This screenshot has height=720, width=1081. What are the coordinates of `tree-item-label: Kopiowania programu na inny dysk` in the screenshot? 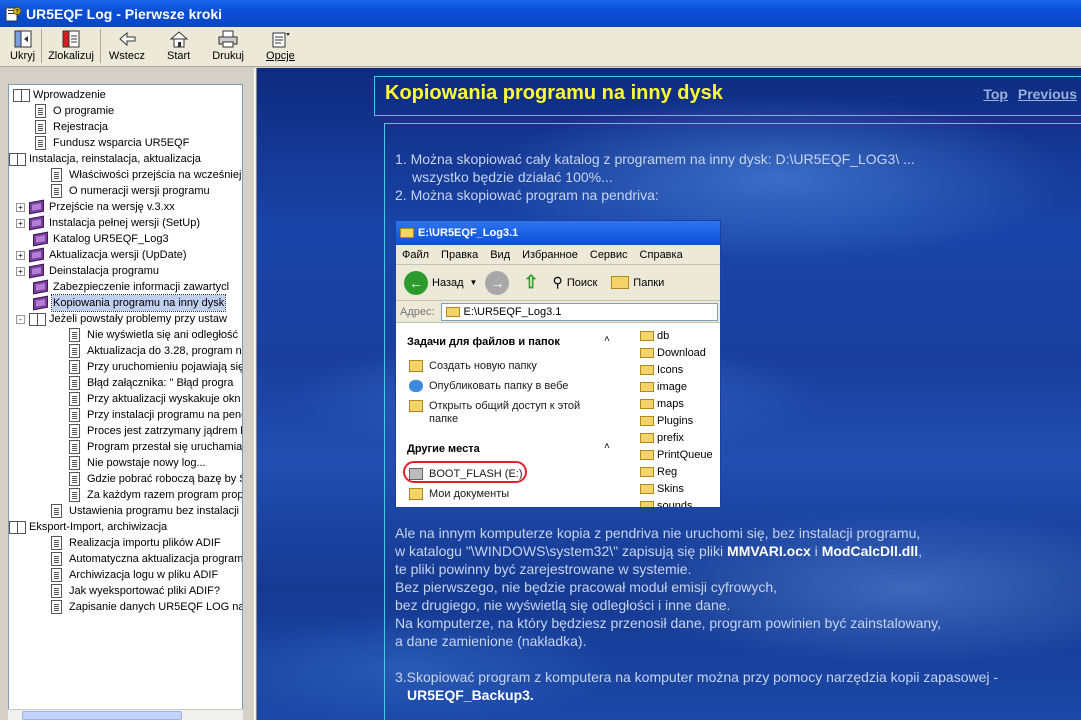 It's located at (138, 303).